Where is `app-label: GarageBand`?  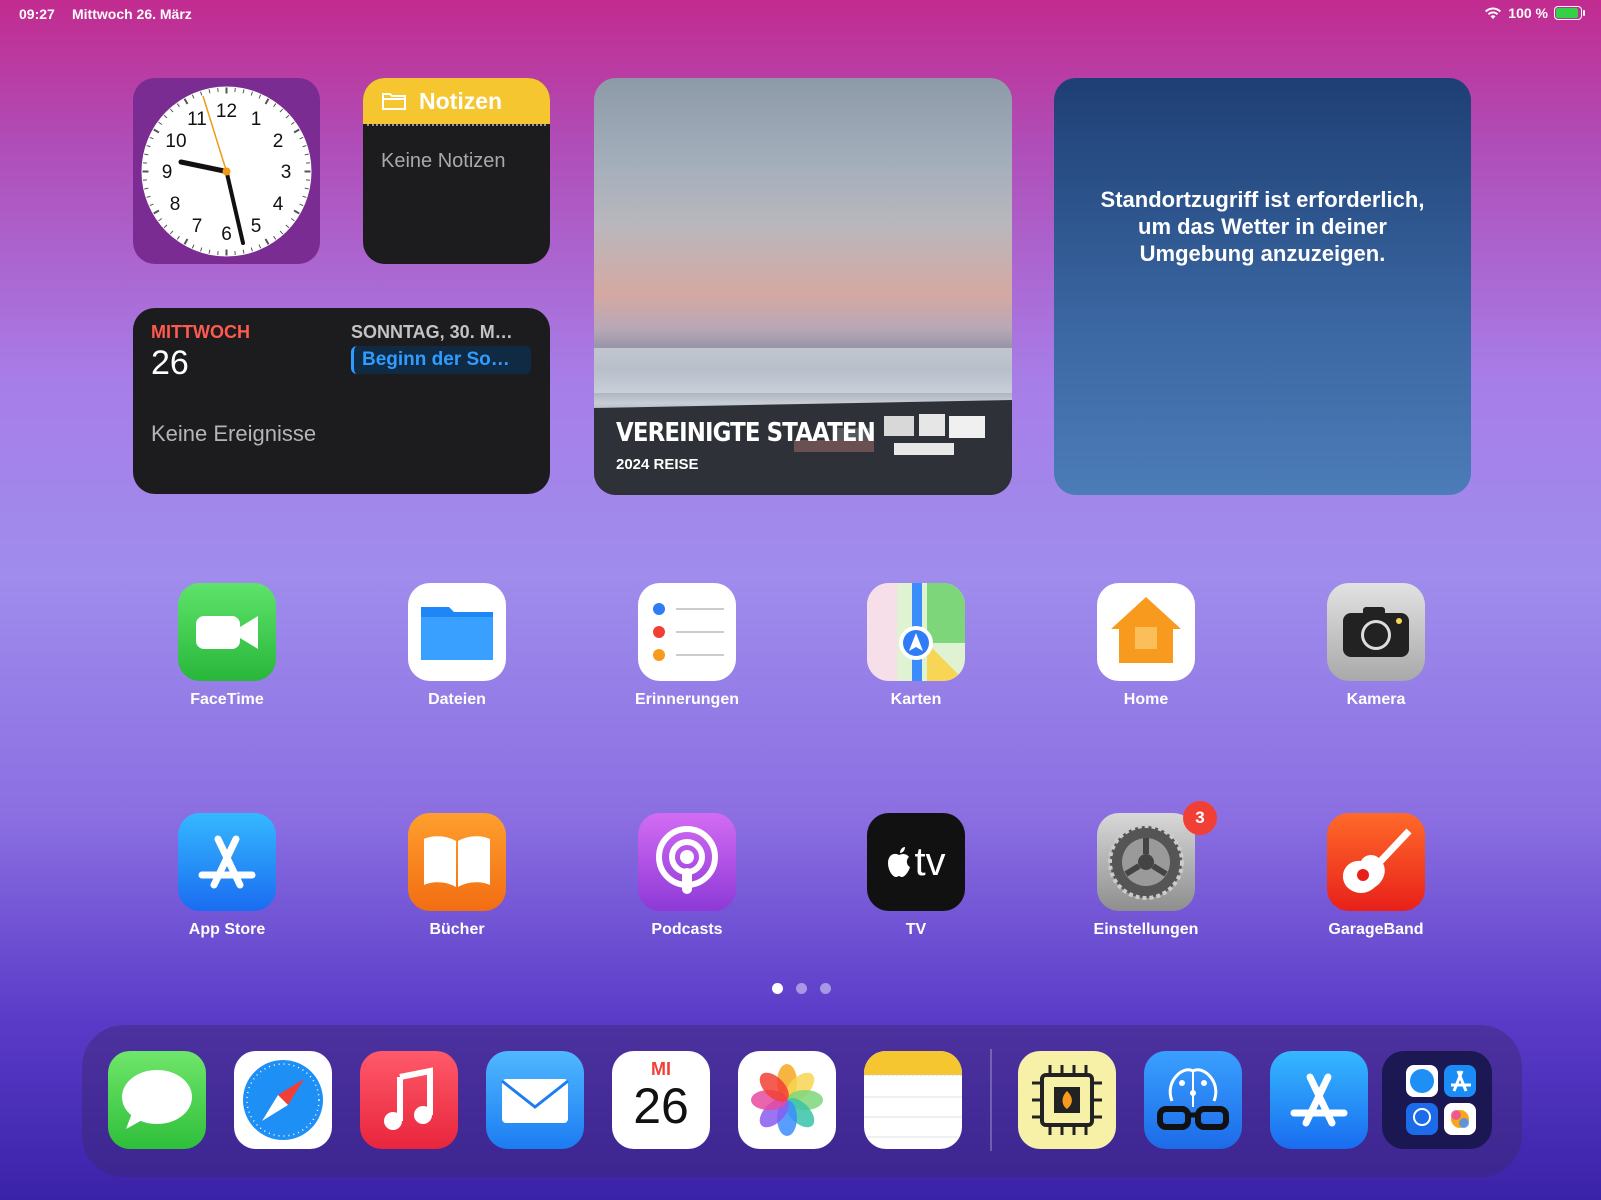
app-label: GarageBand is located at coordinates (1376, 929).